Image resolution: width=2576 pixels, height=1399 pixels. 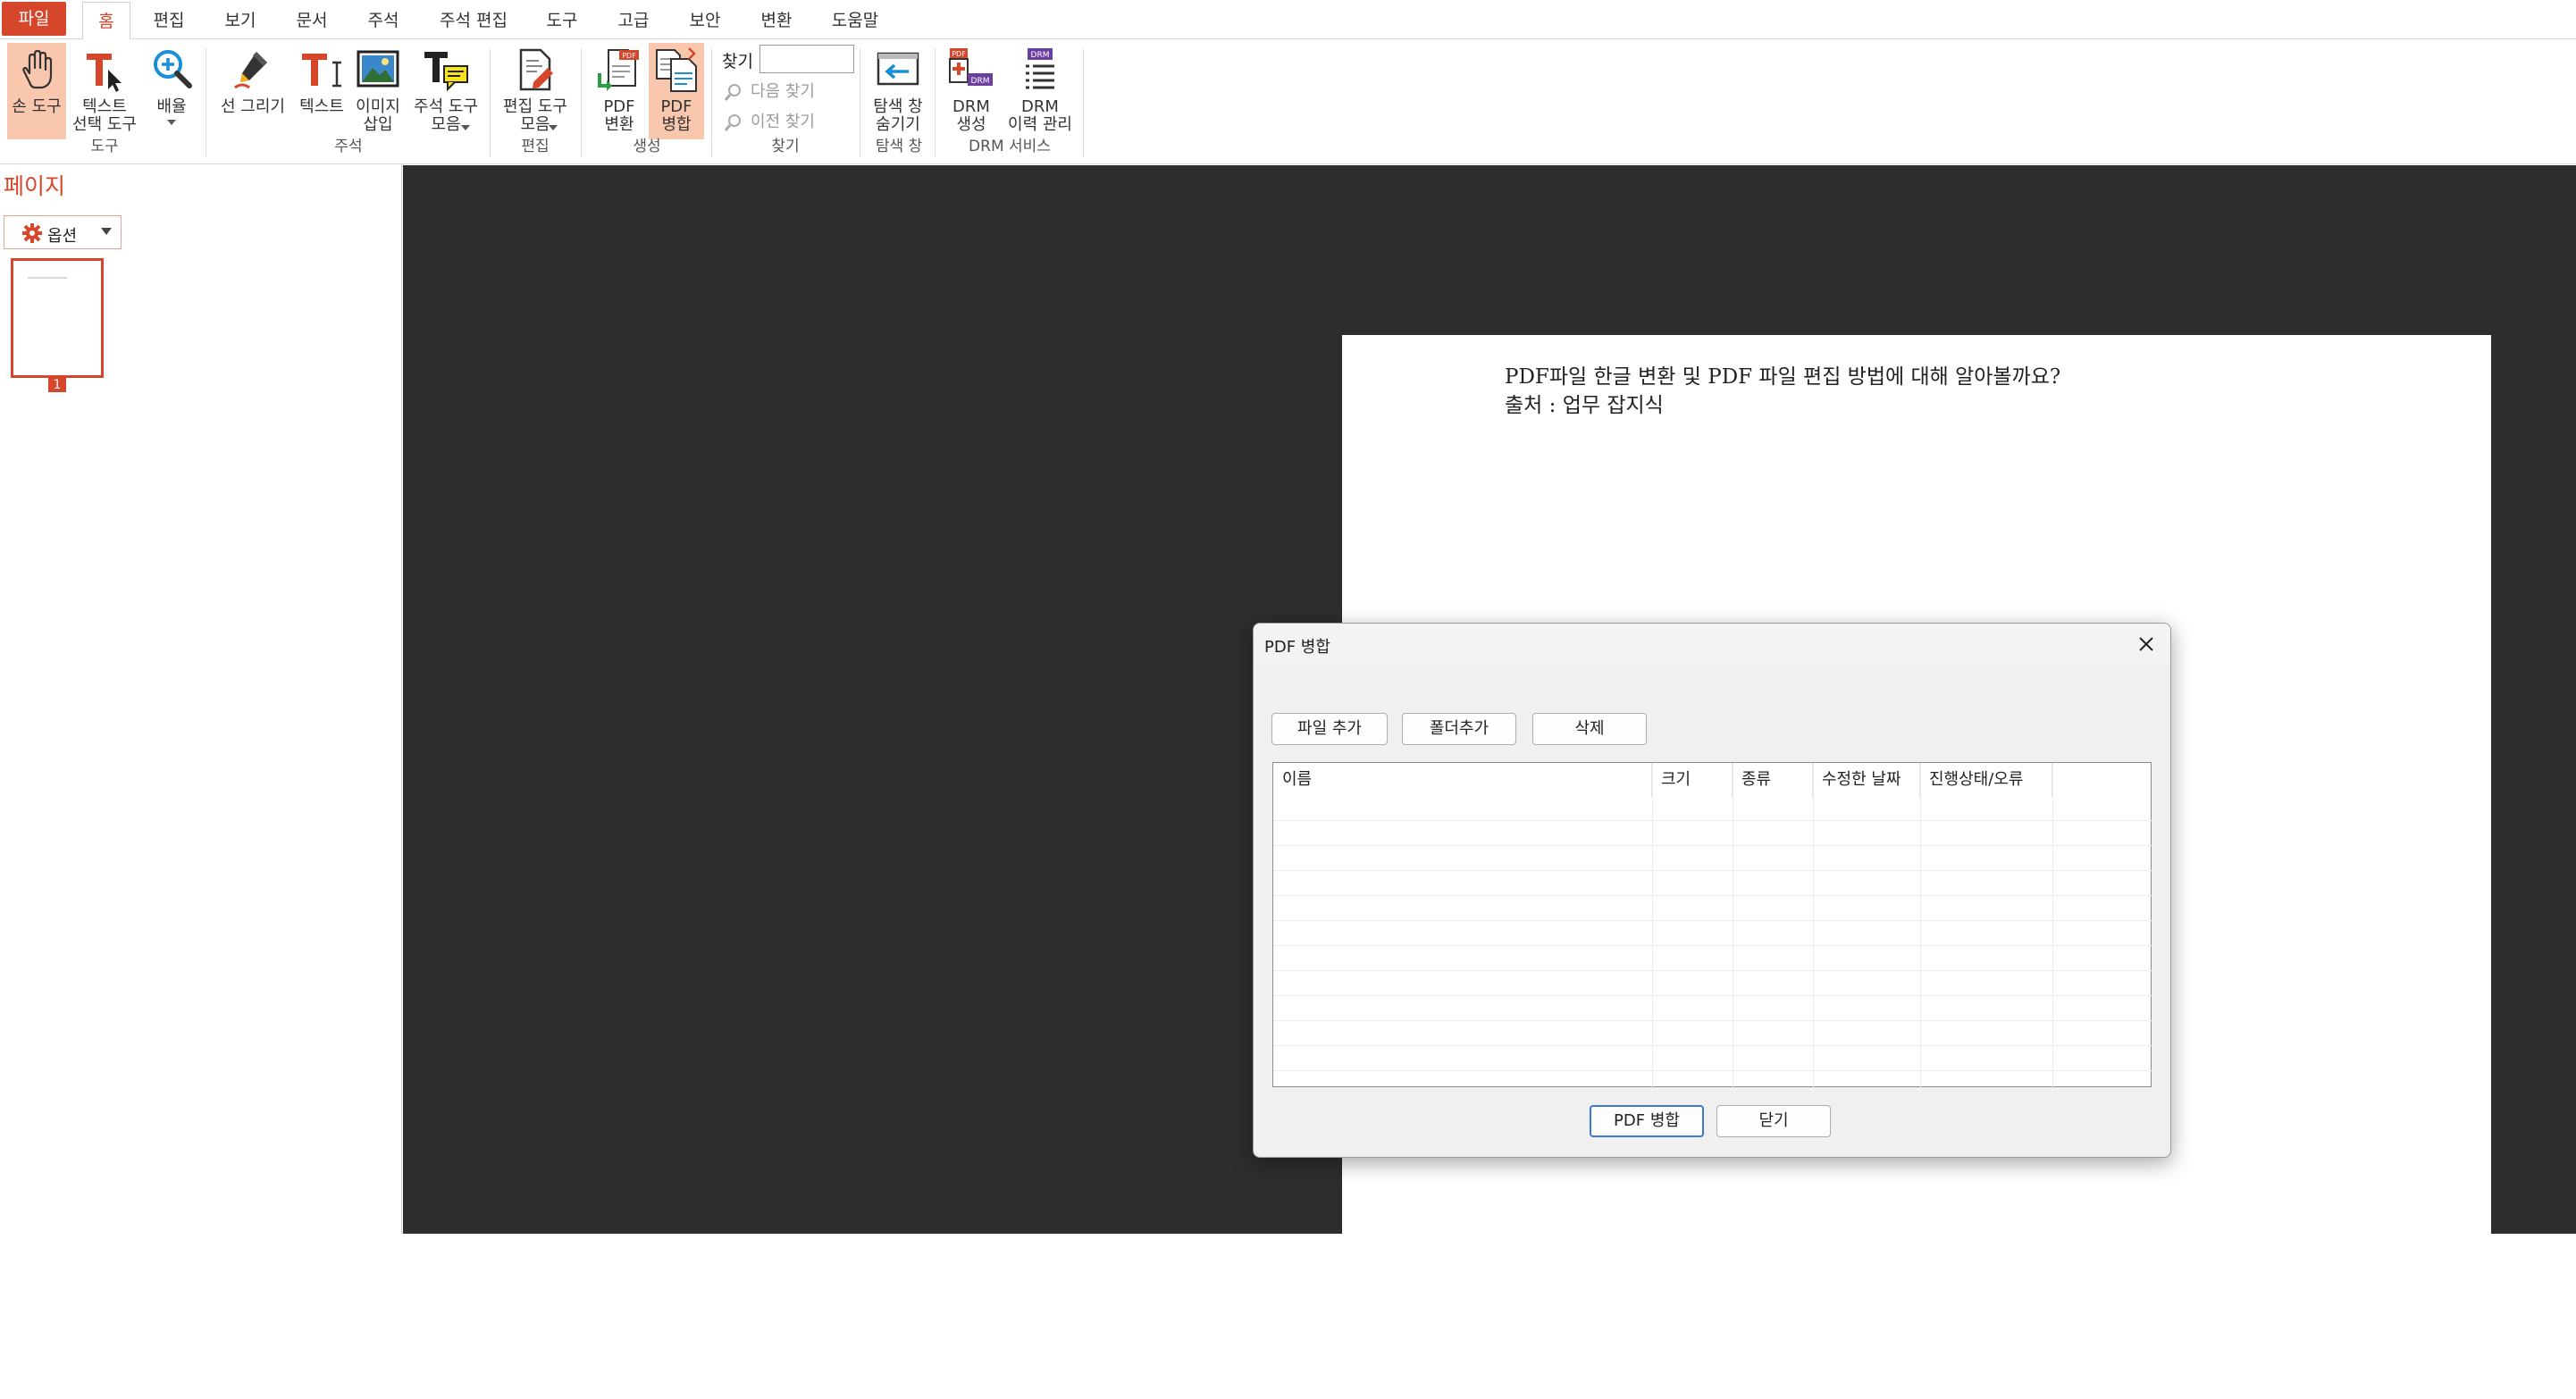 I want to click on text-select-tool-button: 텍스트 선택 도구, so click(x=104, y=91).